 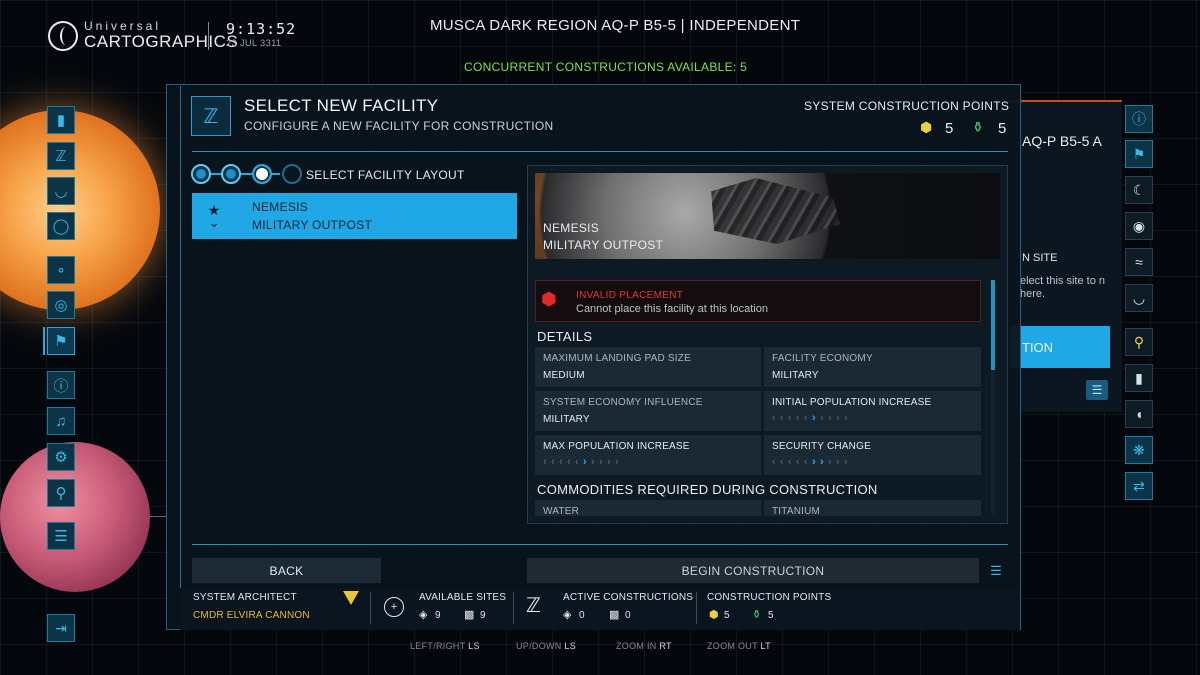 What do you see at coordinates (438, 615) in the screenshot?
I see `available-orbital-count: 9` at bounding box center [438, 615].